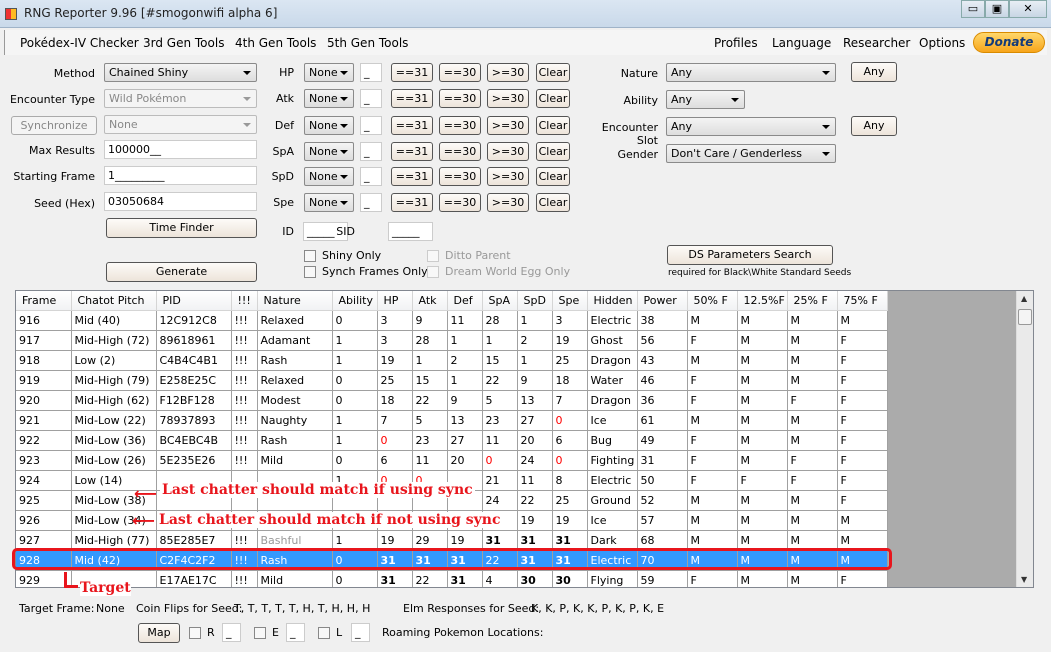 This screenshot has height=652, width=1051. What do you see at coordinates (712, 301) in the screenshot?
I see `column-header: 50% F` at bounding box center [712, 301].